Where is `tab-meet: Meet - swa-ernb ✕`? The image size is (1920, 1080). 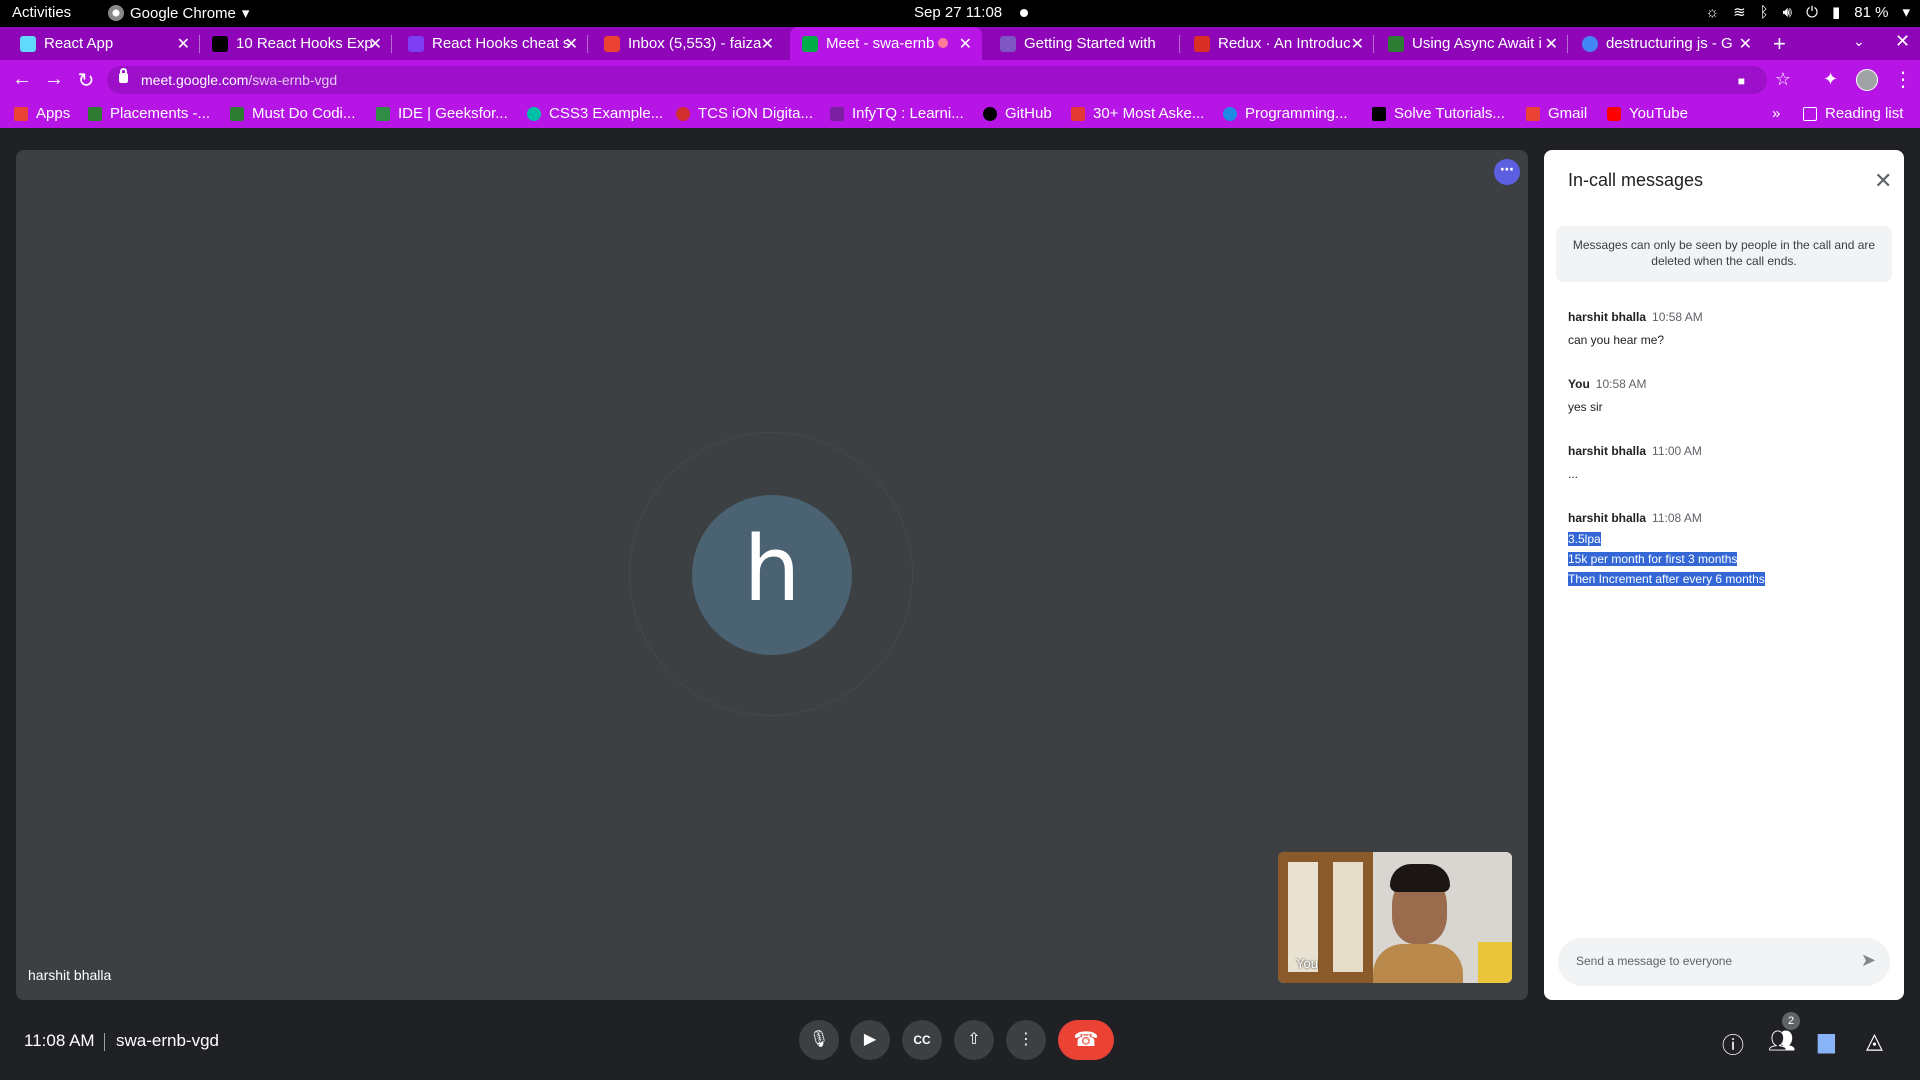 tab-meet: Meet - swa-ernb ✕ is located at coordinates (886, 43).